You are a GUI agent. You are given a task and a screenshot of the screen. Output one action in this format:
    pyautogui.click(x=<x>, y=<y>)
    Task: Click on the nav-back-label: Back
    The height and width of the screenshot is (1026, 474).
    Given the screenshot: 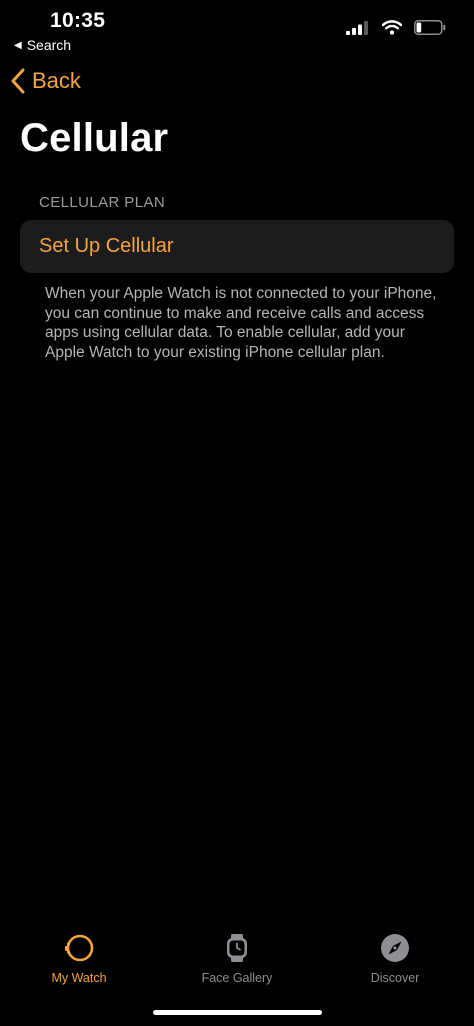 What is the action you would take?
    pyautogui.click(x=56, y=80)
    